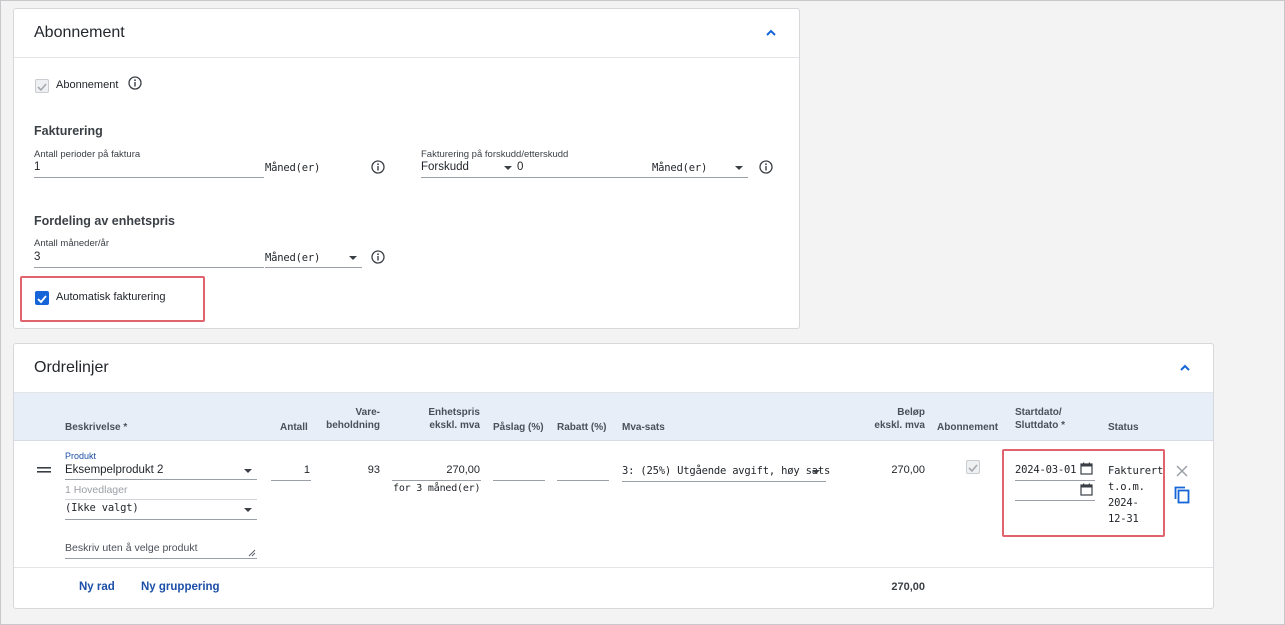 The image size is (1285, 625). What do you see at coordinates (724, 481) in the screenshot?
I see `vat-underline` at bounding box center [724, 481].